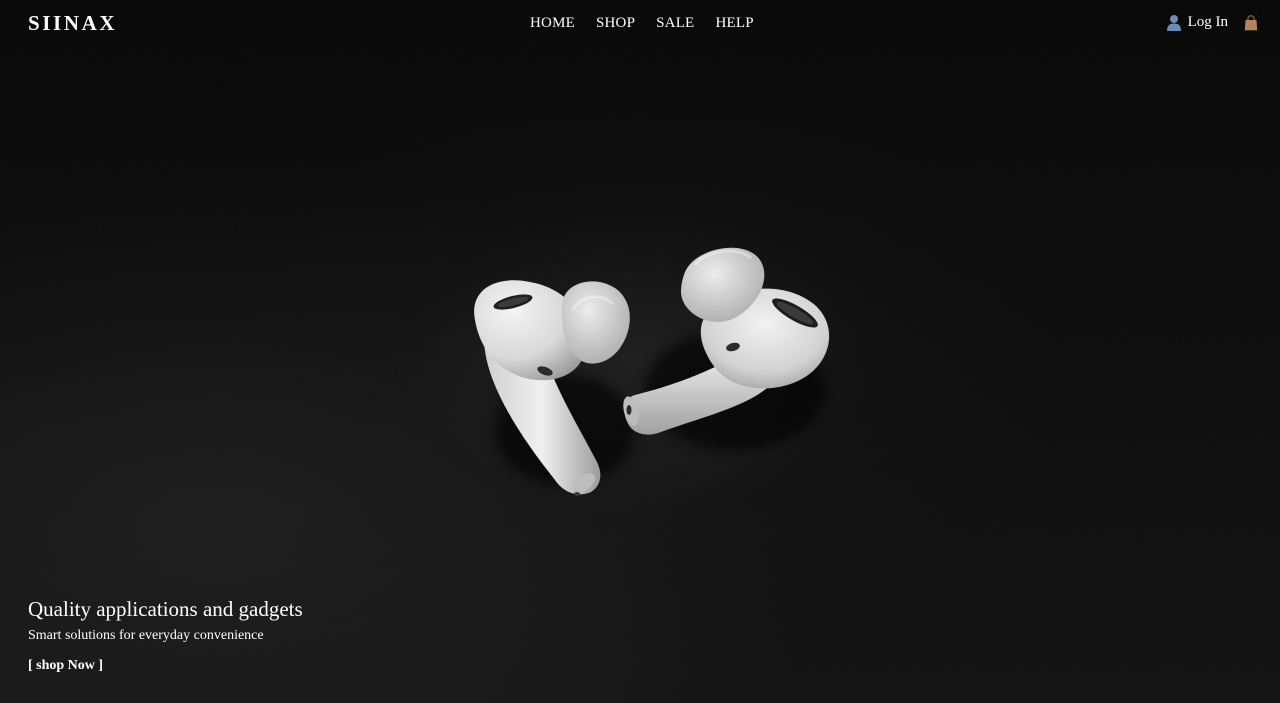 The height and width of the screenshot is (703, 1280). I want to click on login-label: Log In, so click(1207, 22).